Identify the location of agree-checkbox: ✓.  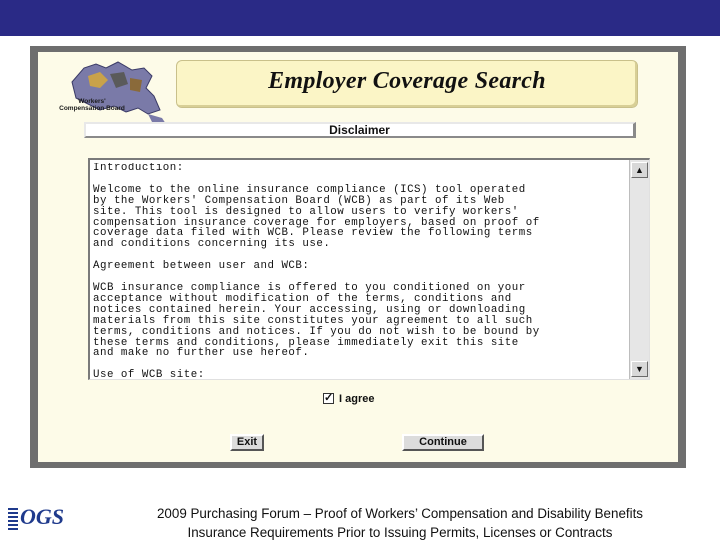
(328, 398).